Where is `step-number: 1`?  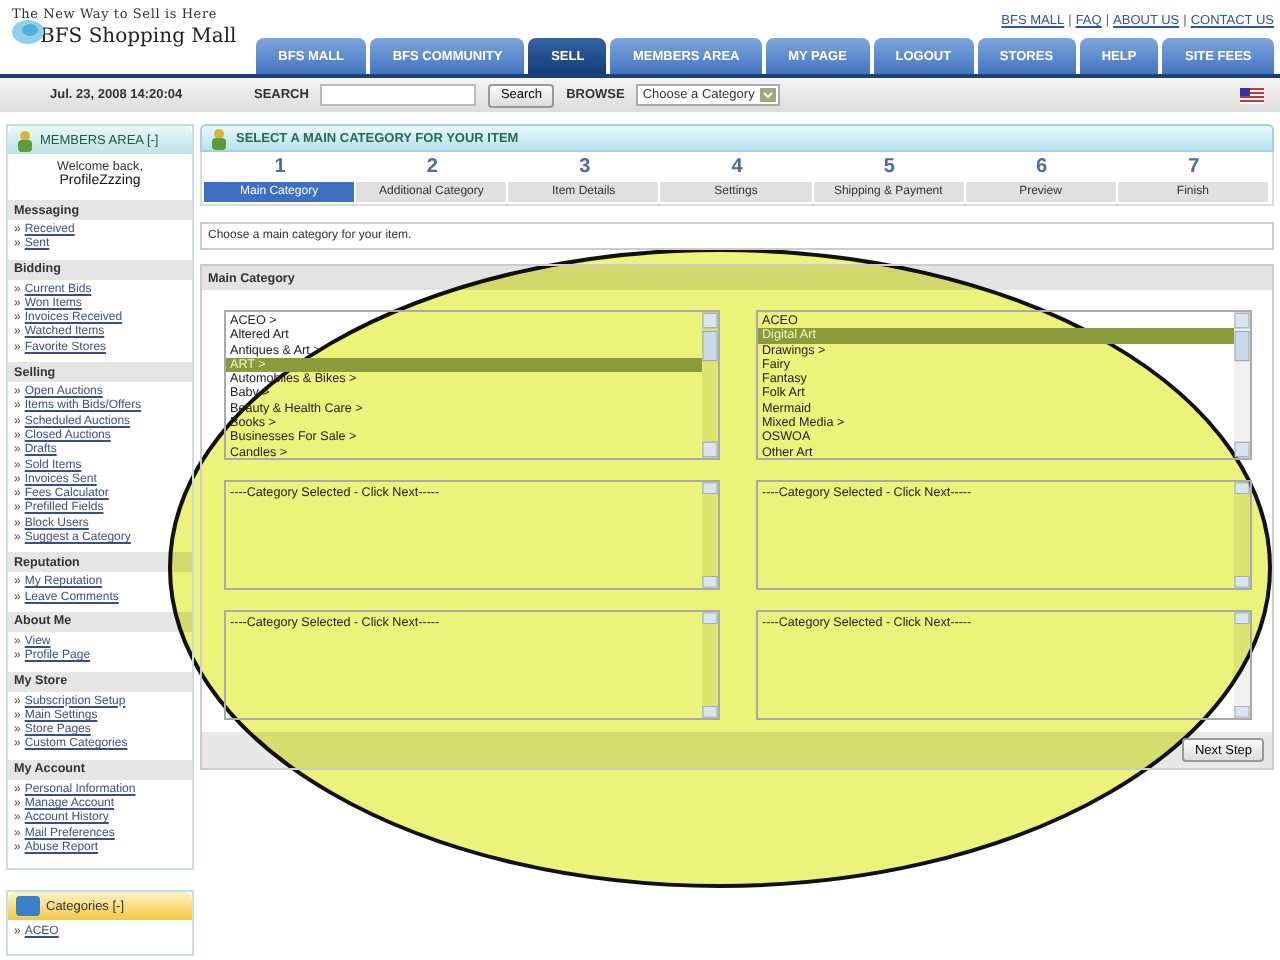 step-number: 1 is located at coordinates (280, 168).